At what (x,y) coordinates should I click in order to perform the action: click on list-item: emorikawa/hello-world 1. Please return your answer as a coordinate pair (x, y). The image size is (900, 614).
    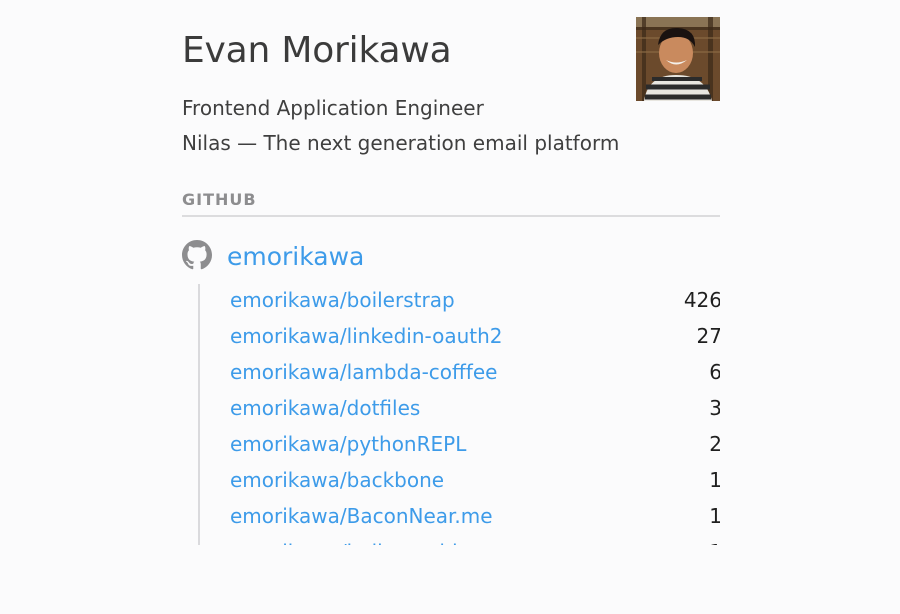
    Looking at the image, I should click on (475, 540).